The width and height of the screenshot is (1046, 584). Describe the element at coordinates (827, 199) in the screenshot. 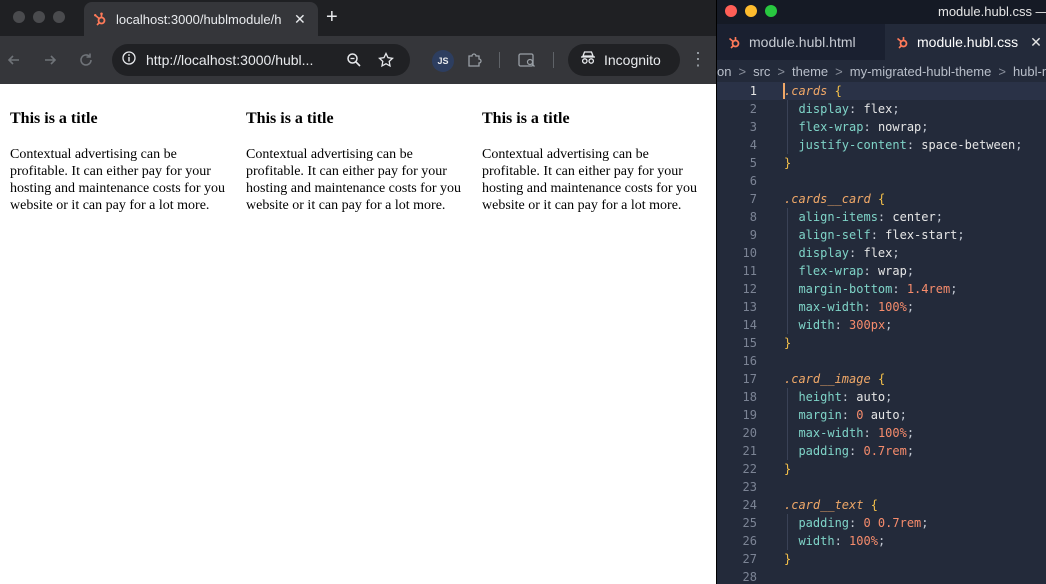

I see `code-token: .cards__card` at that location.